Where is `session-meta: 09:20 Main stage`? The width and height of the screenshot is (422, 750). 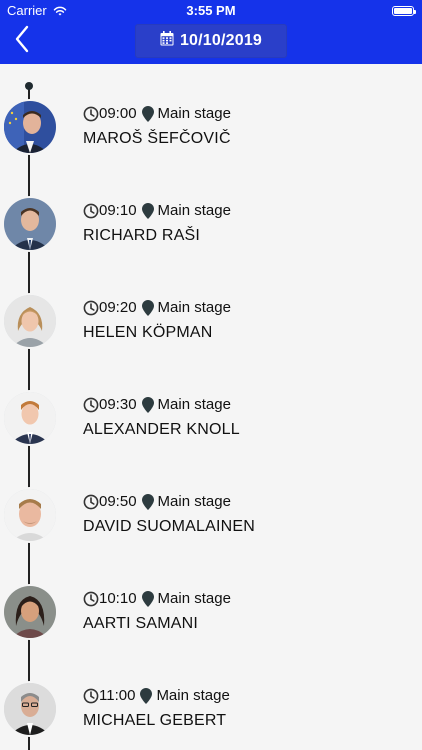 session-meta: 09:20 Main stage is located at coordinates (157, 308).